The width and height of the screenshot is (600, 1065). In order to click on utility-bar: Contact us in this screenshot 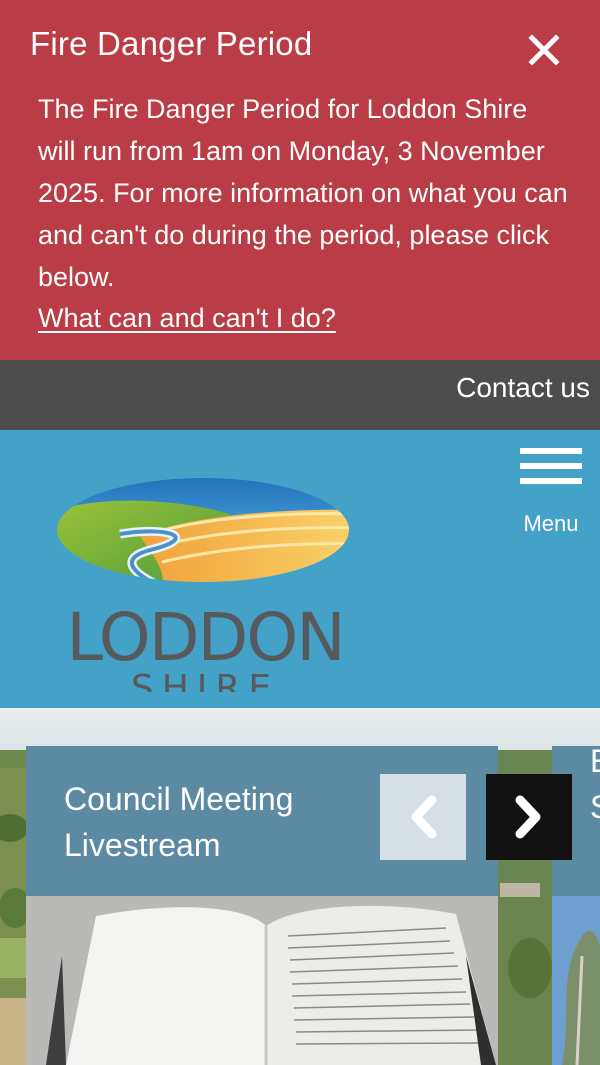, I will do `click(300, 395)`.